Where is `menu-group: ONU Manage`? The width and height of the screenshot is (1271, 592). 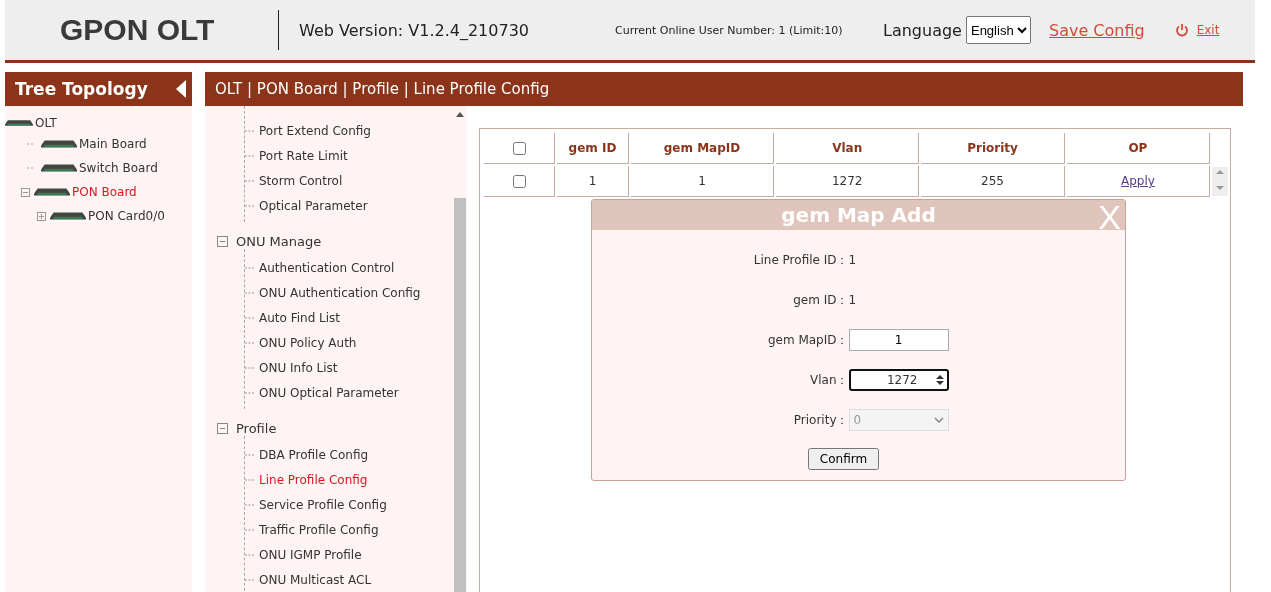
menu-group: ONU Manage is located at coordinates (279, 241).